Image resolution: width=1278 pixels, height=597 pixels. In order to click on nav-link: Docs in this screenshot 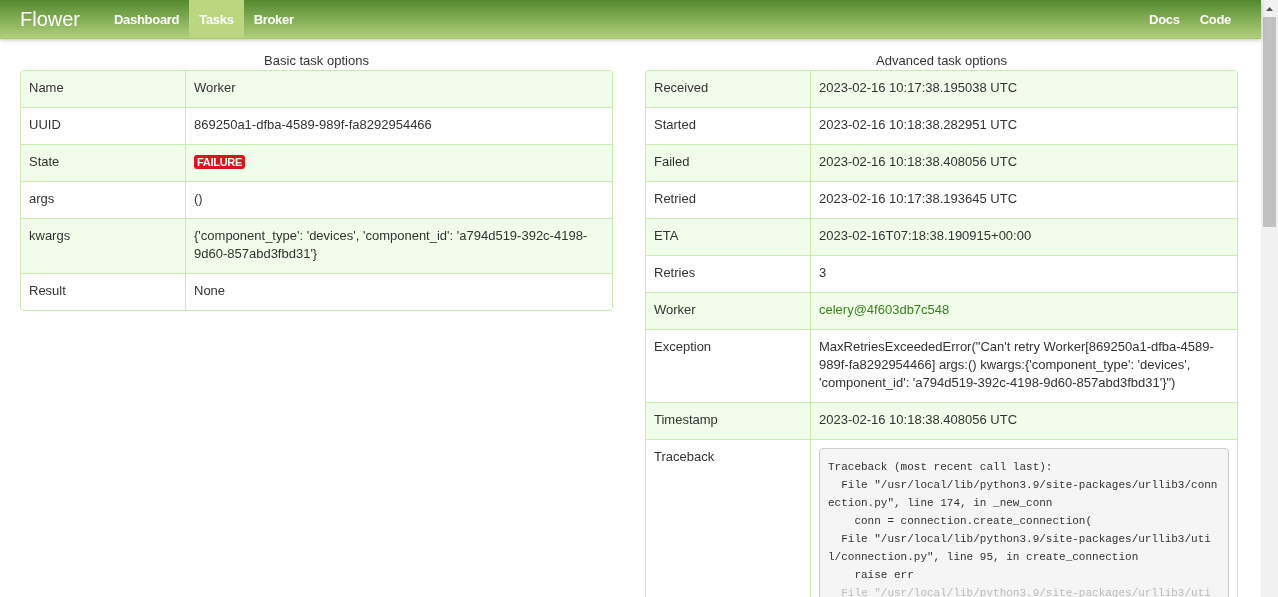, I will do `click(1164, 19)`.